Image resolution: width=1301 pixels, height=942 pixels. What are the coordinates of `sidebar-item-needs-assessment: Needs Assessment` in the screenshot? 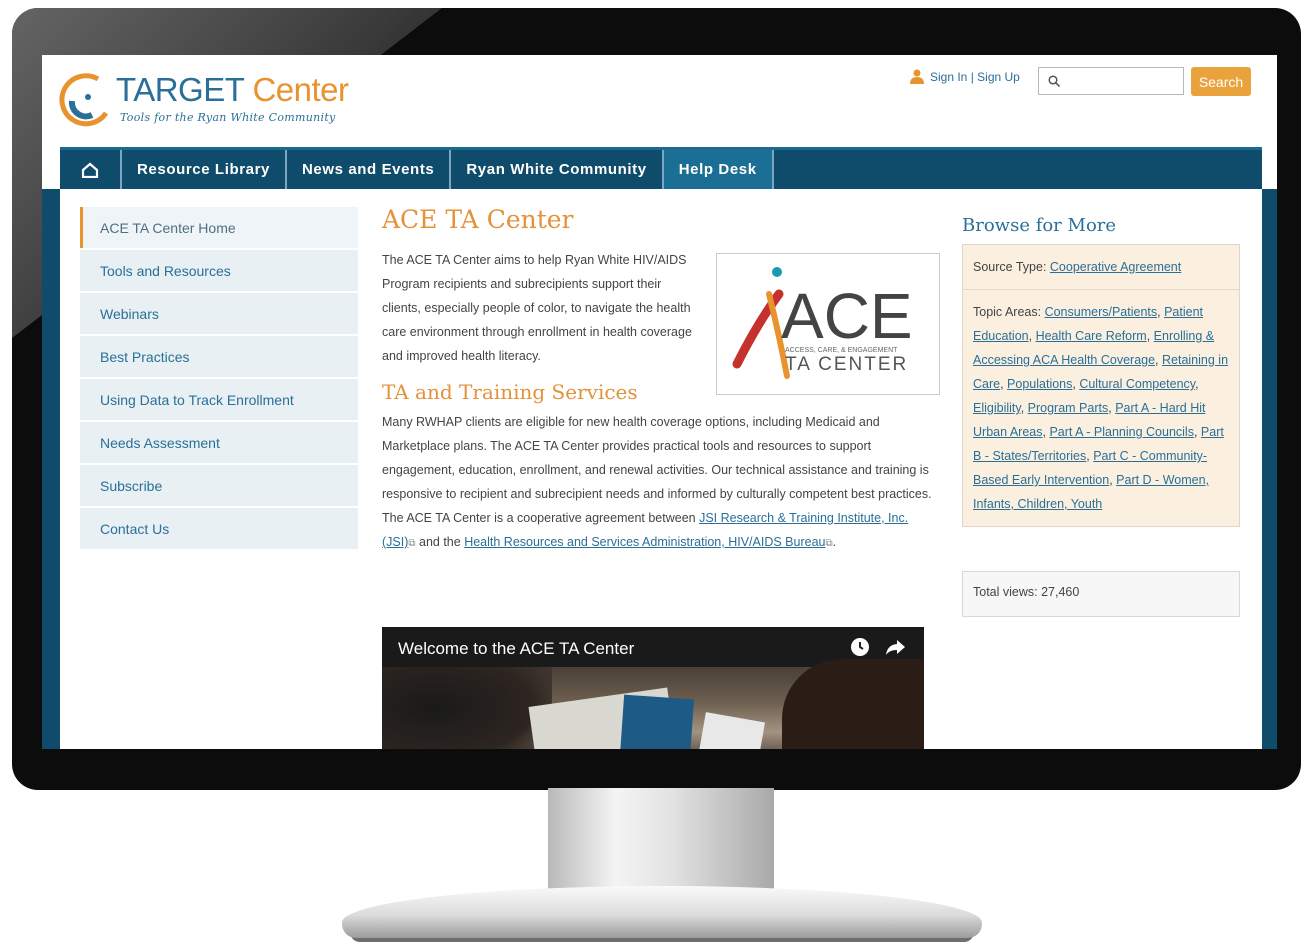 It's located at (219, 442).